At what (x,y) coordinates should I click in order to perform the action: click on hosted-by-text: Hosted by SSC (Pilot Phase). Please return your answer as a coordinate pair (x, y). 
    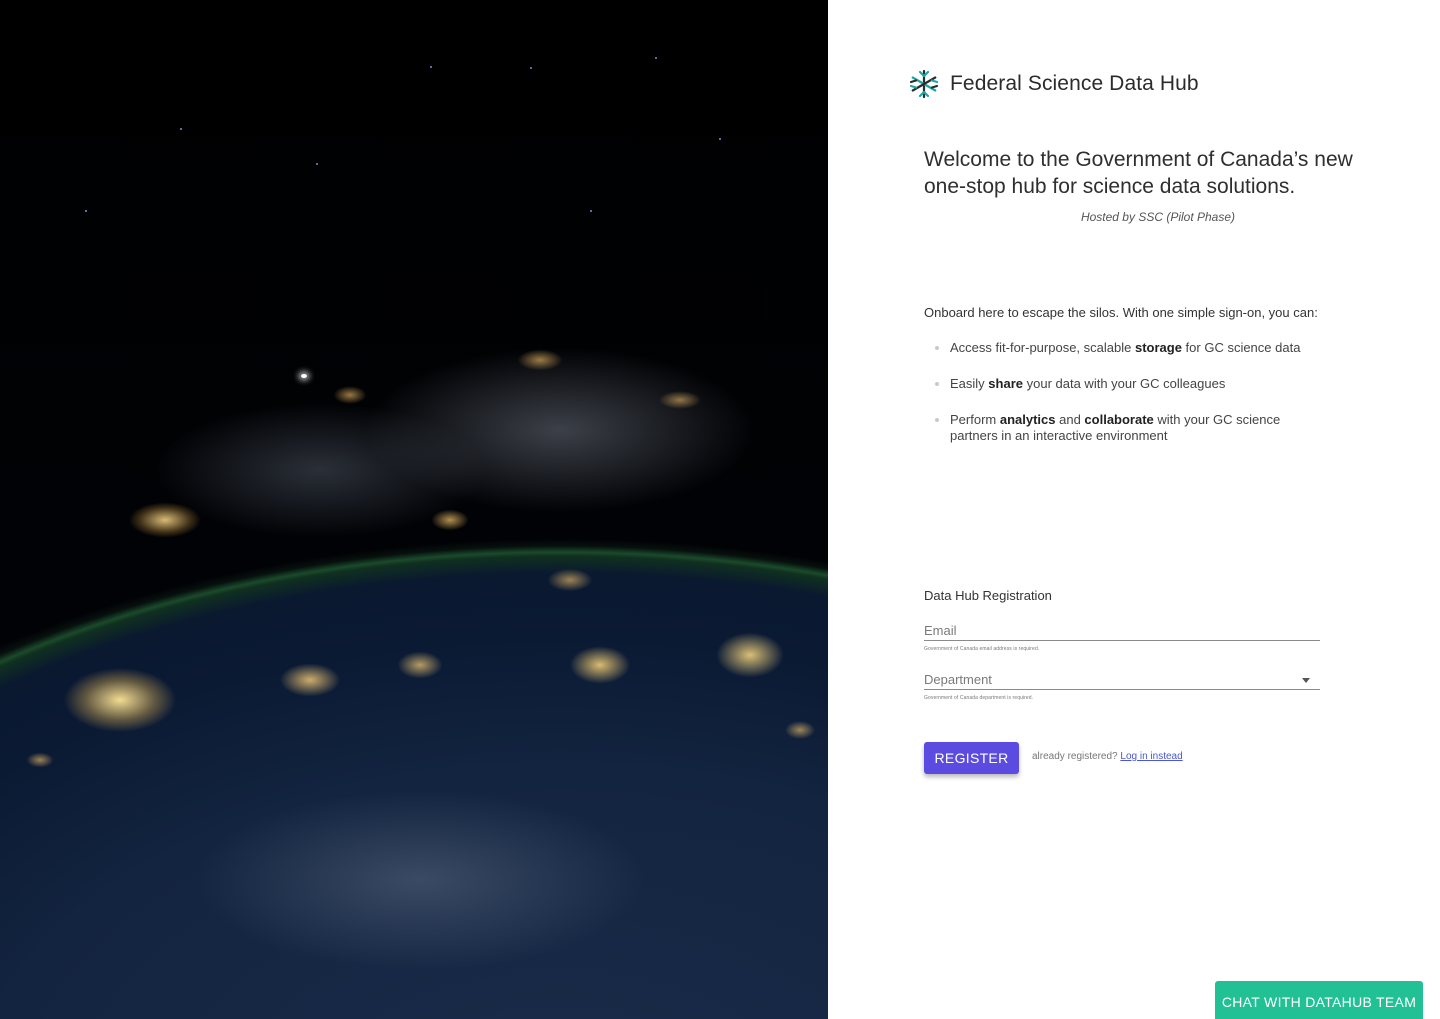
    Looking at the image, I should click on (1158, 217).